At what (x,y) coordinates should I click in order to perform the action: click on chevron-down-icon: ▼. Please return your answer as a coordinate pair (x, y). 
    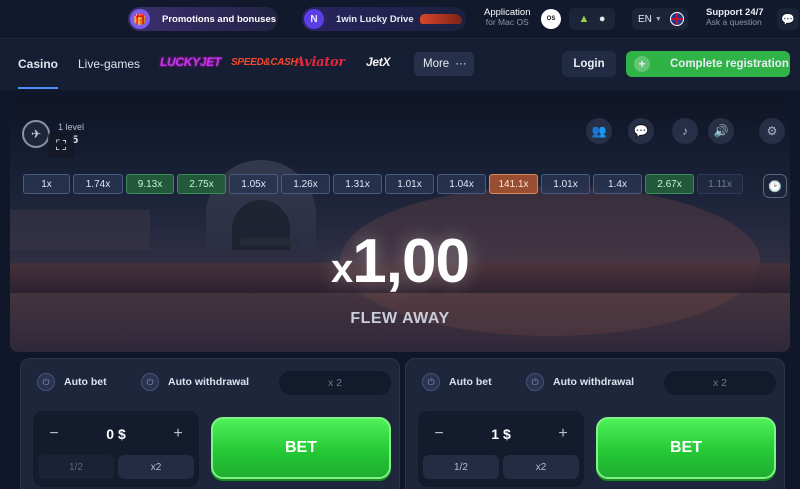
    Looking at the image, I should click on (658, 19).